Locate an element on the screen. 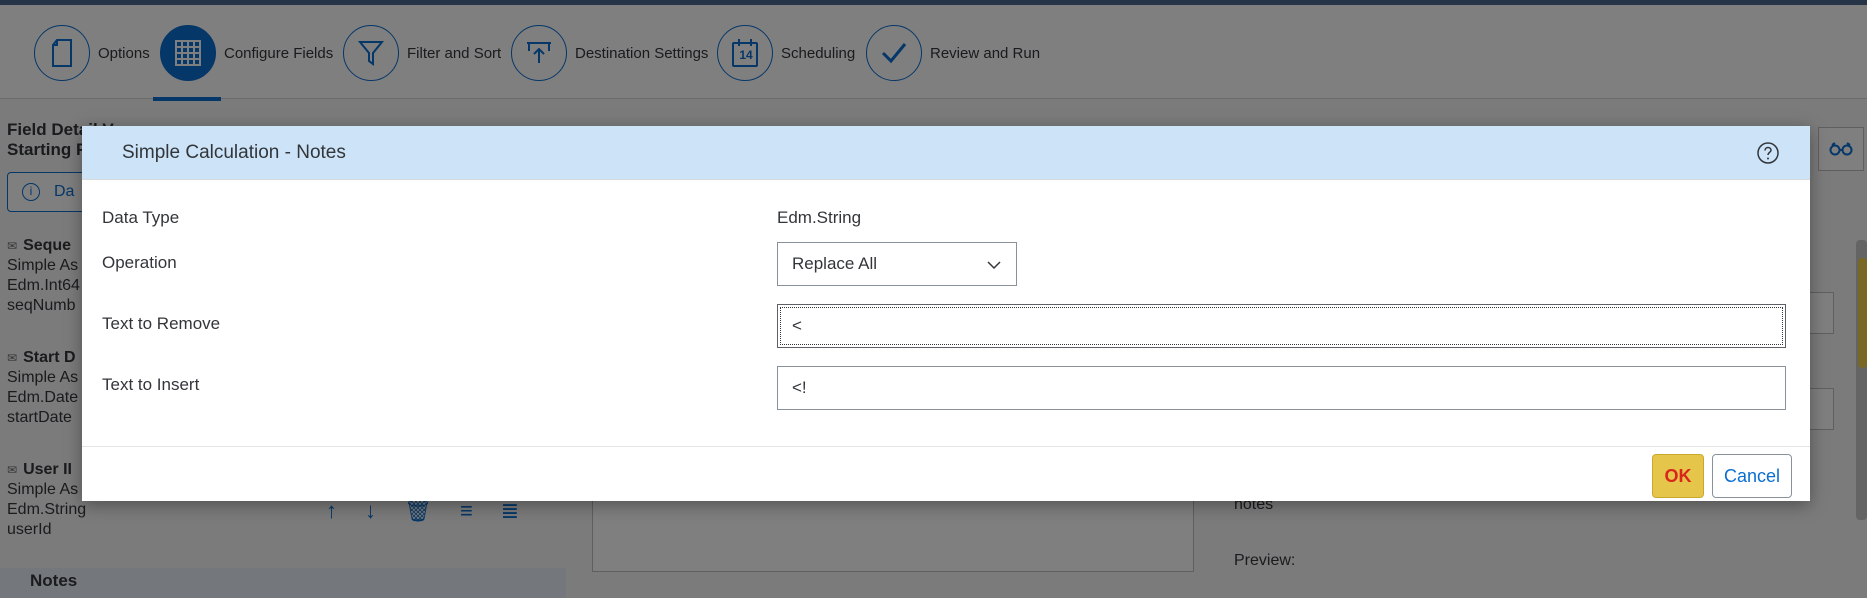  text-to-insert-label: Text to Insert is located at coordinates (151, 384).